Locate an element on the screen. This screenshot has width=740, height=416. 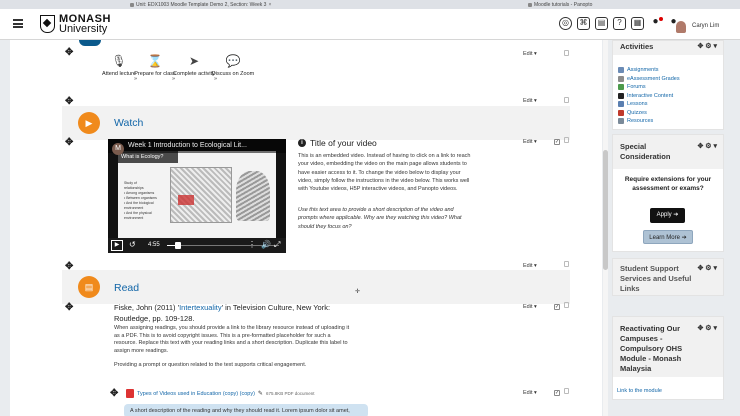
module-link: Link to the module is located at coordinates (639, 391).